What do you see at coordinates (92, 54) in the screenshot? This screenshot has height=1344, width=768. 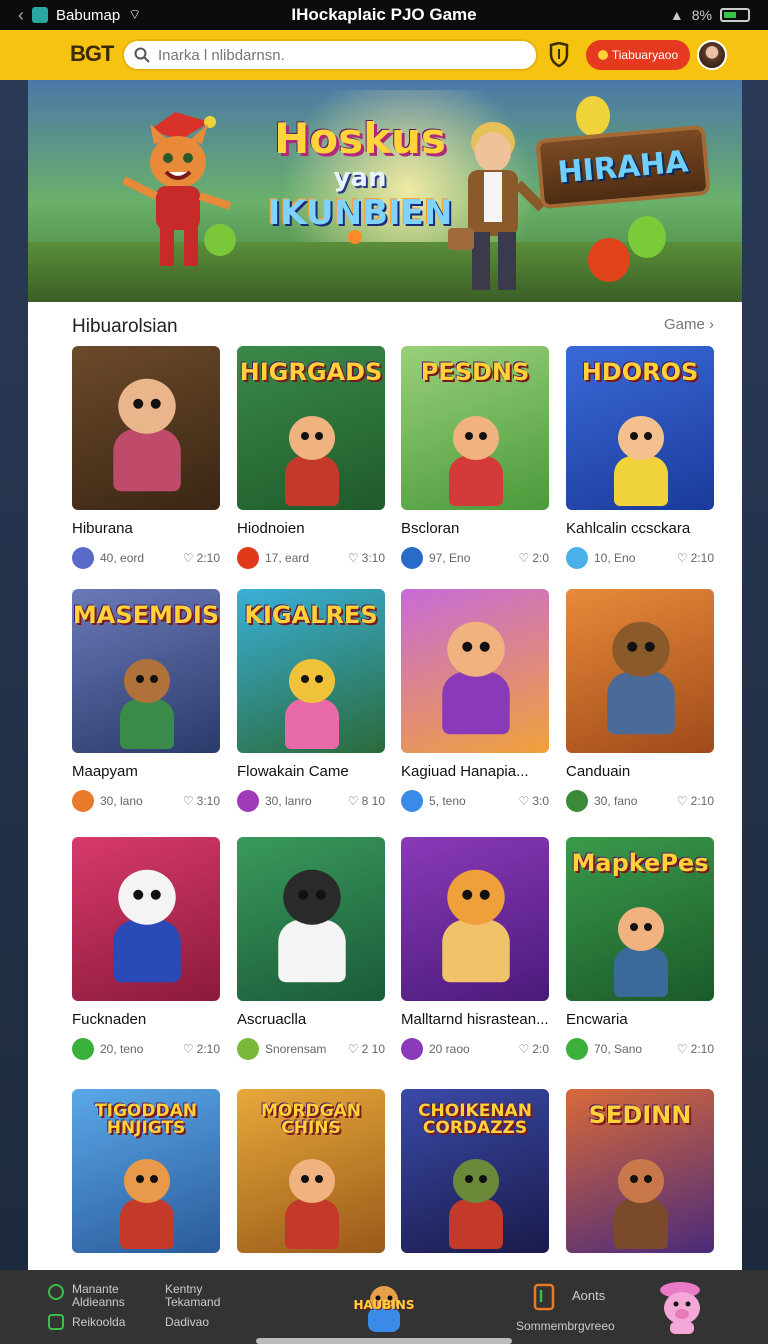 I see `brand-logo: BGT` at bounding box center [92, 54].